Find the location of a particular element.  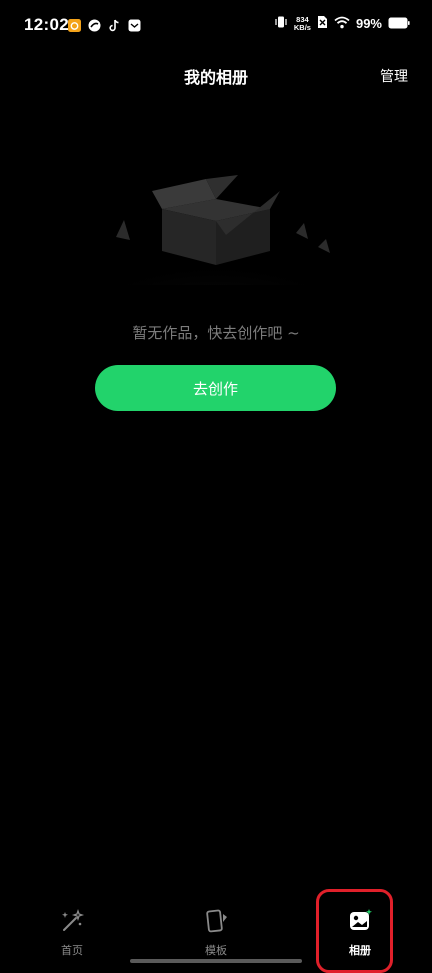

right-status-group: 834 KB/s 99% is located at coordinates (342, 23).